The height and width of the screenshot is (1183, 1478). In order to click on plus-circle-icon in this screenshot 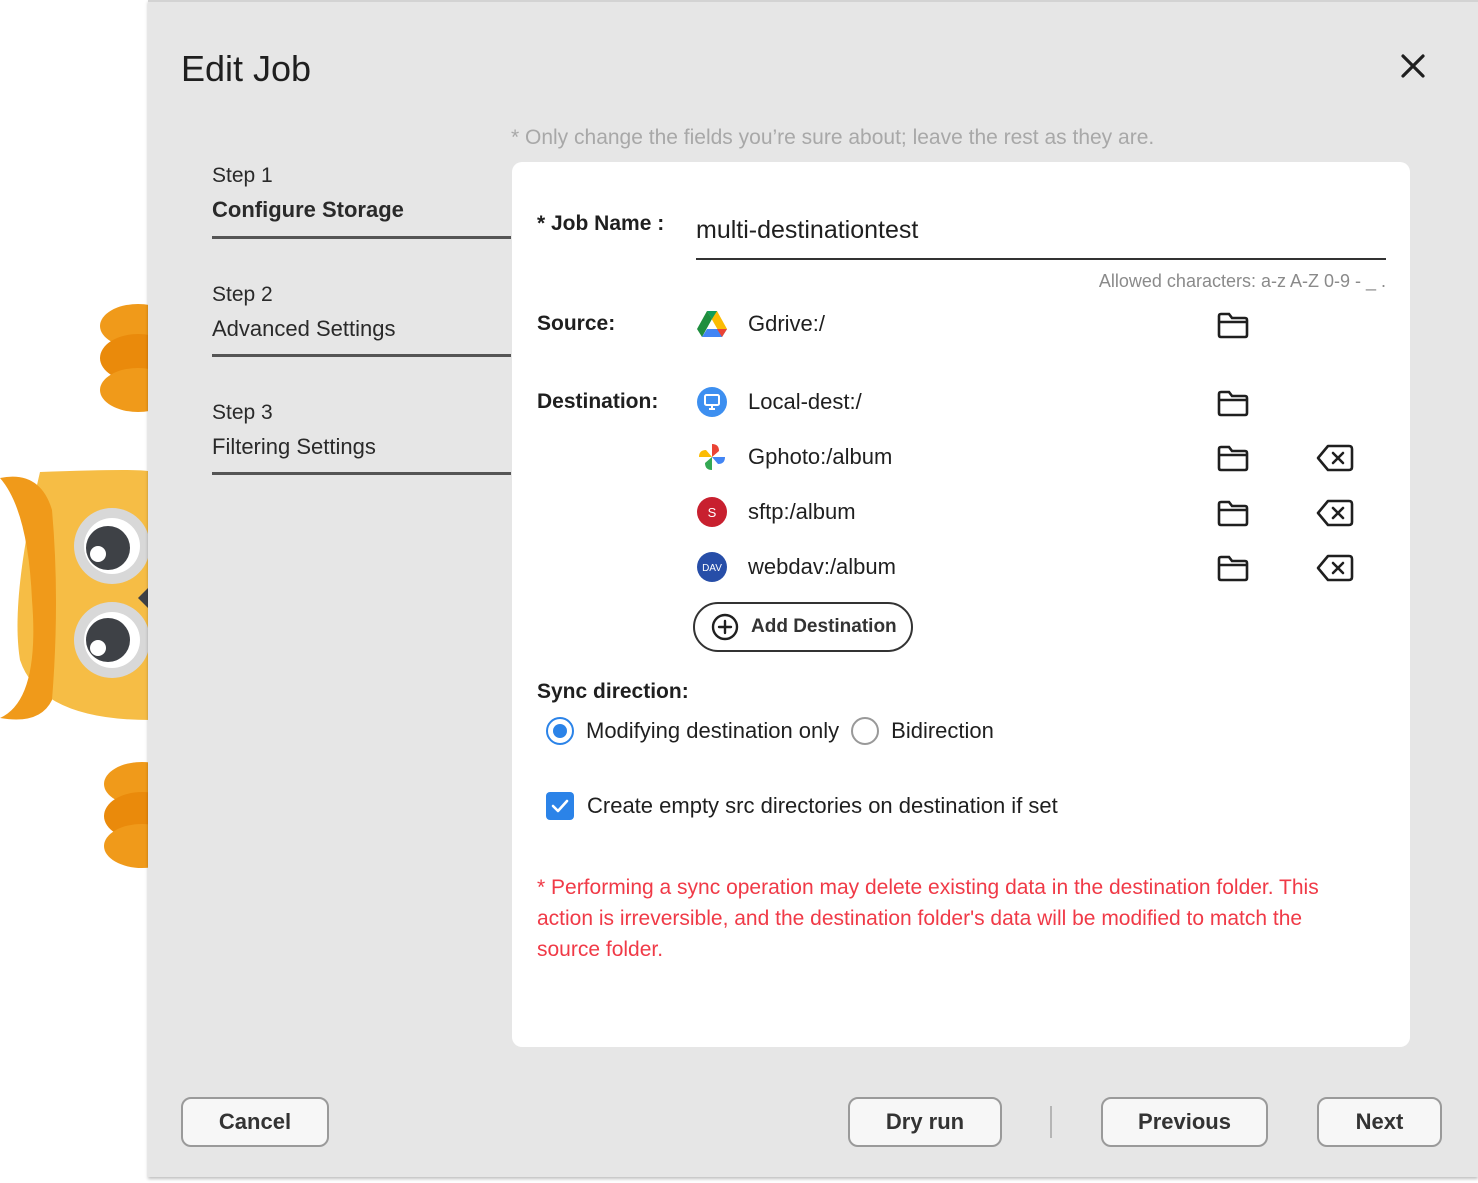, I will do `click(725, 627)`.